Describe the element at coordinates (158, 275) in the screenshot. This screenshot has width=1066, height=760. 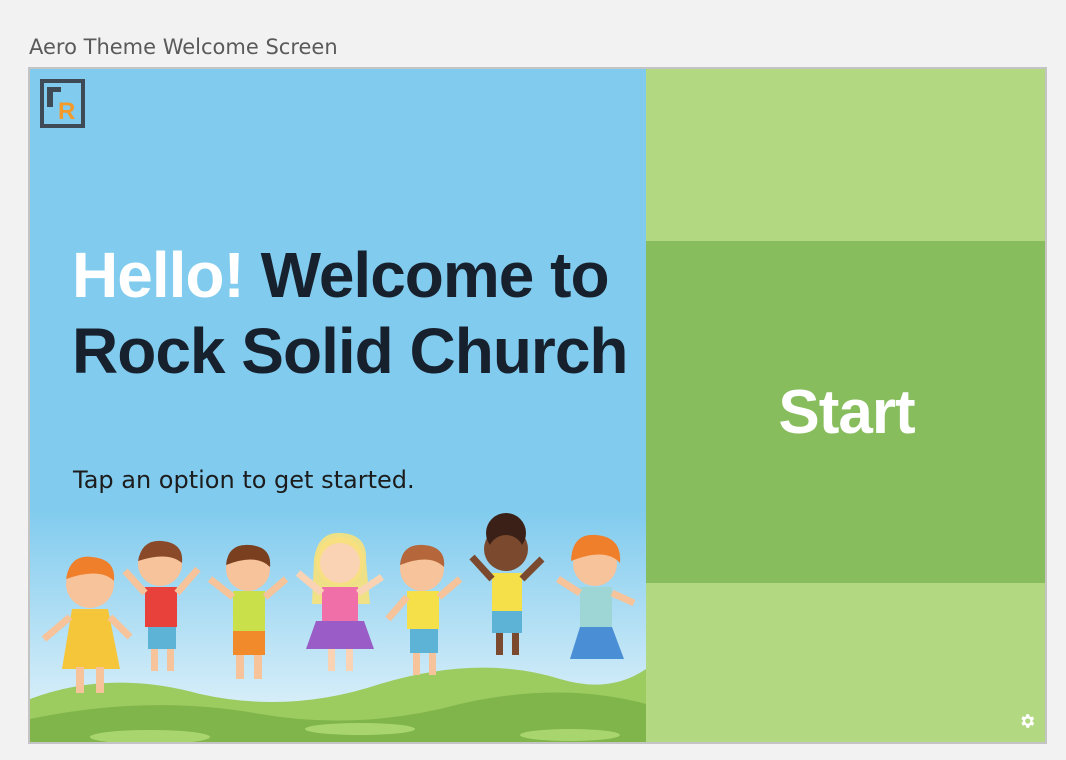
I see `hello-text: Hello!` at that location.